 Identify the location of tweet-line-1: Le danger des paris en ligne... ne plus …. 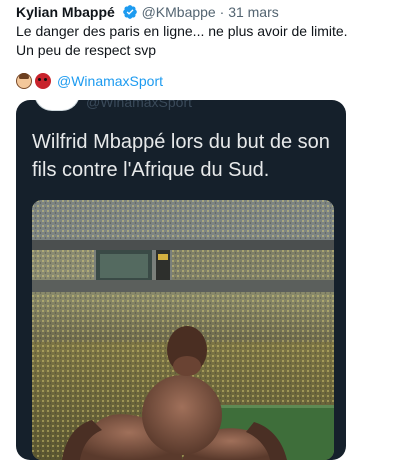
(182, 31).